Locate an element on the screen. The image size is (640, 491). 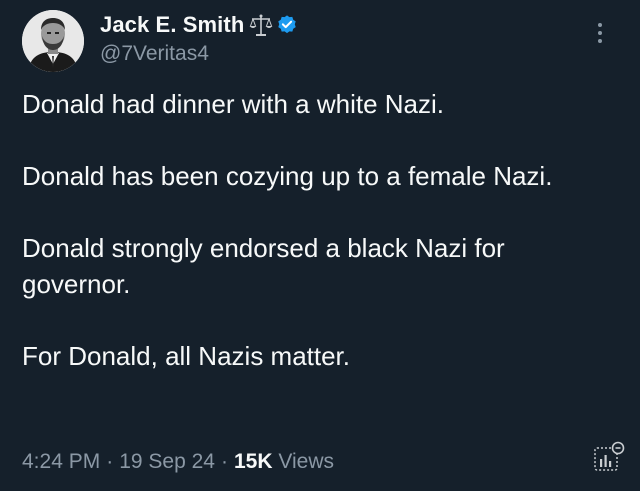
avatar is located at coordinates (53, 41).